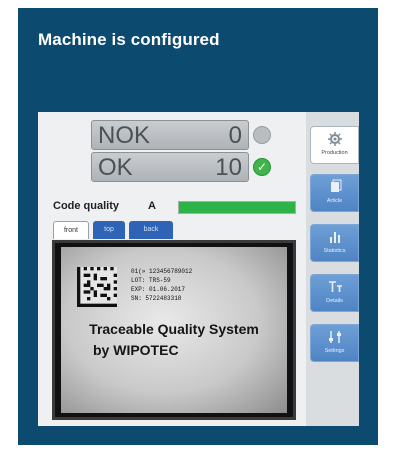  What do you see at coordinates (158, 289) in the screenshot?
I see `code-line: EXP: 01.06.2017` at bounding box center [158, 289].